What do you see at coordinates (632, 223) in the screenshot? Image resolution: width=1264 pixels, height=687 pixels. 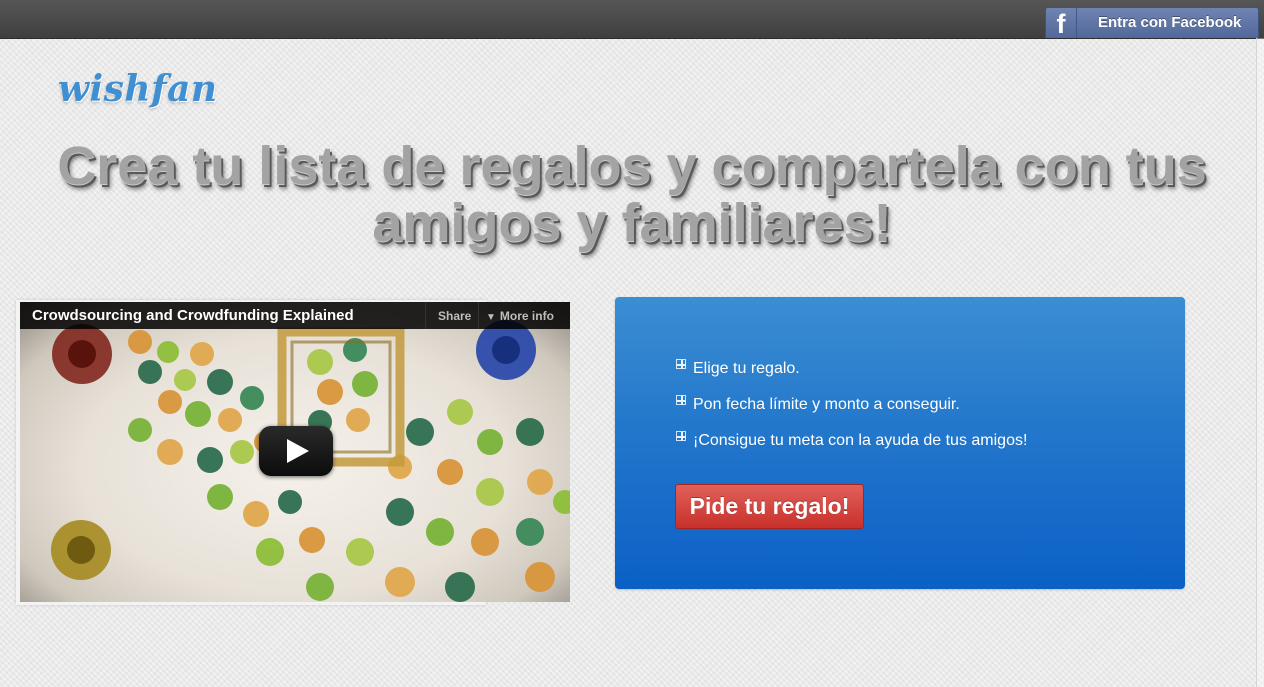 I see `headline-line-2: amigos y familiares!` at bounding box center [632, 223].